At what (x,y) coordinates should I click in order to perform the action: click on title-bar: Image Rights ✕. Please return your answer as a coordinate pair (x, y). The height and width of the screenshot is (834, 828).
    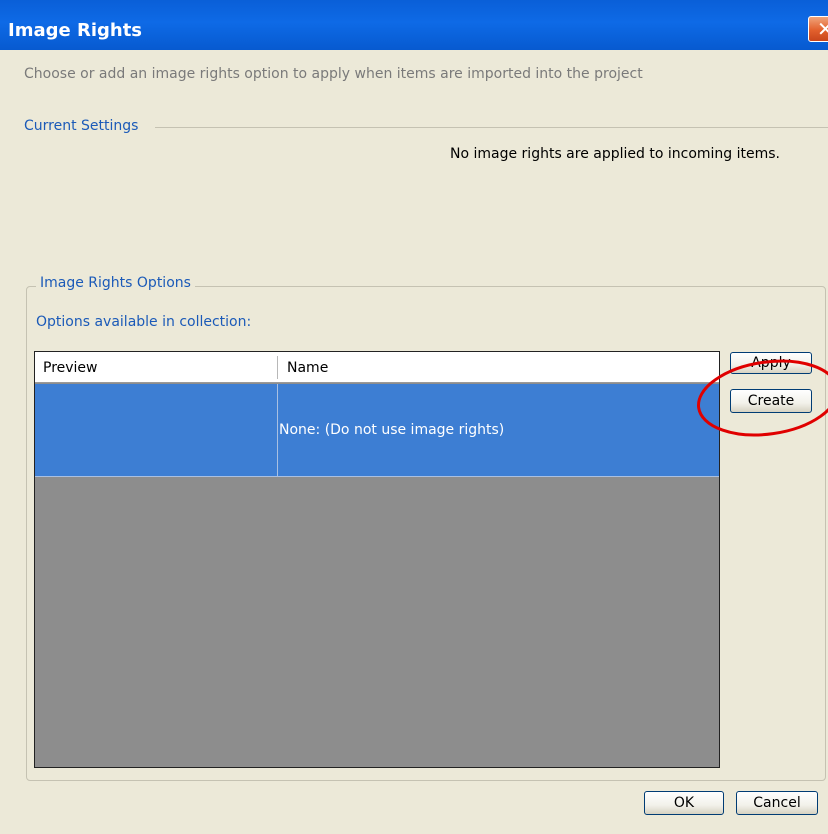
    Looking at the image, I should click on (414, 25).